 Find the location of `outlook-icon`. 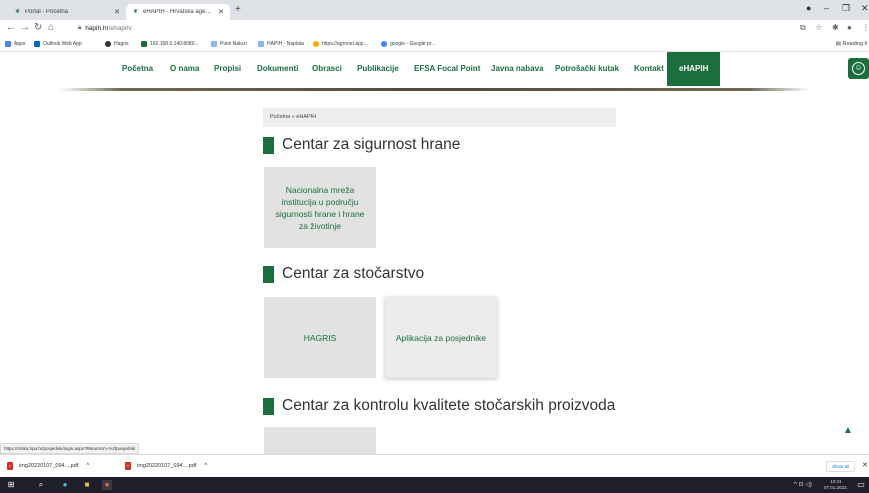

outlook-icon is located at coordinates (37, 44).